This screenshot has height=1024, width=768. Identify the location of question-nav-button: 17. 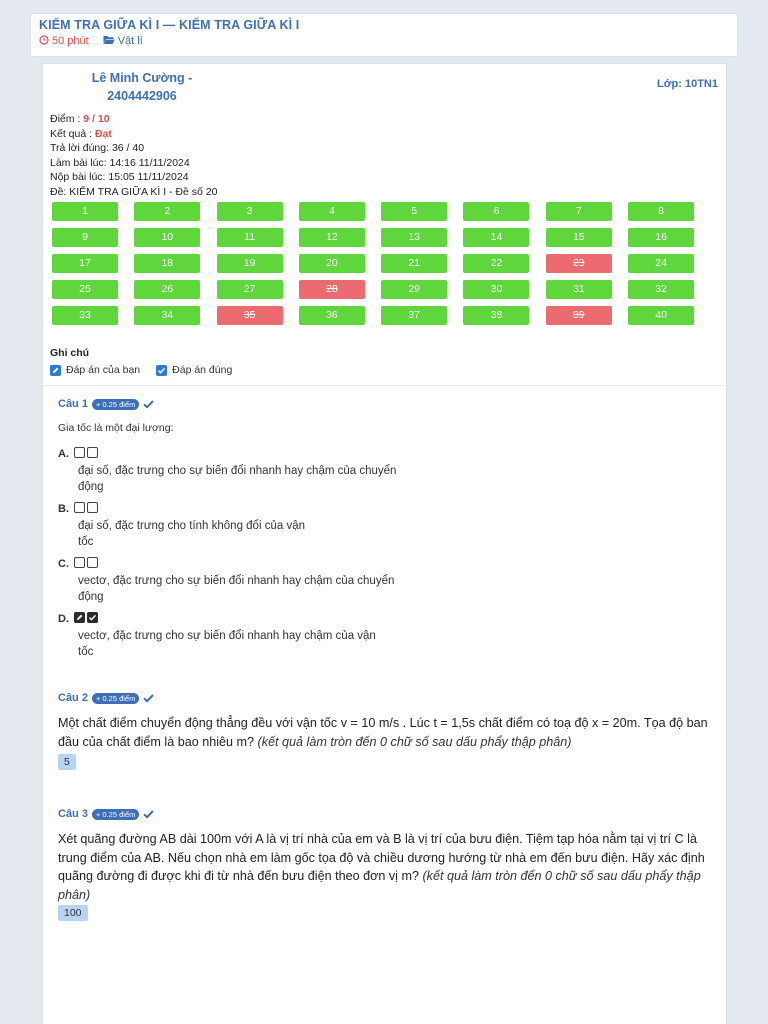
(85, 263).